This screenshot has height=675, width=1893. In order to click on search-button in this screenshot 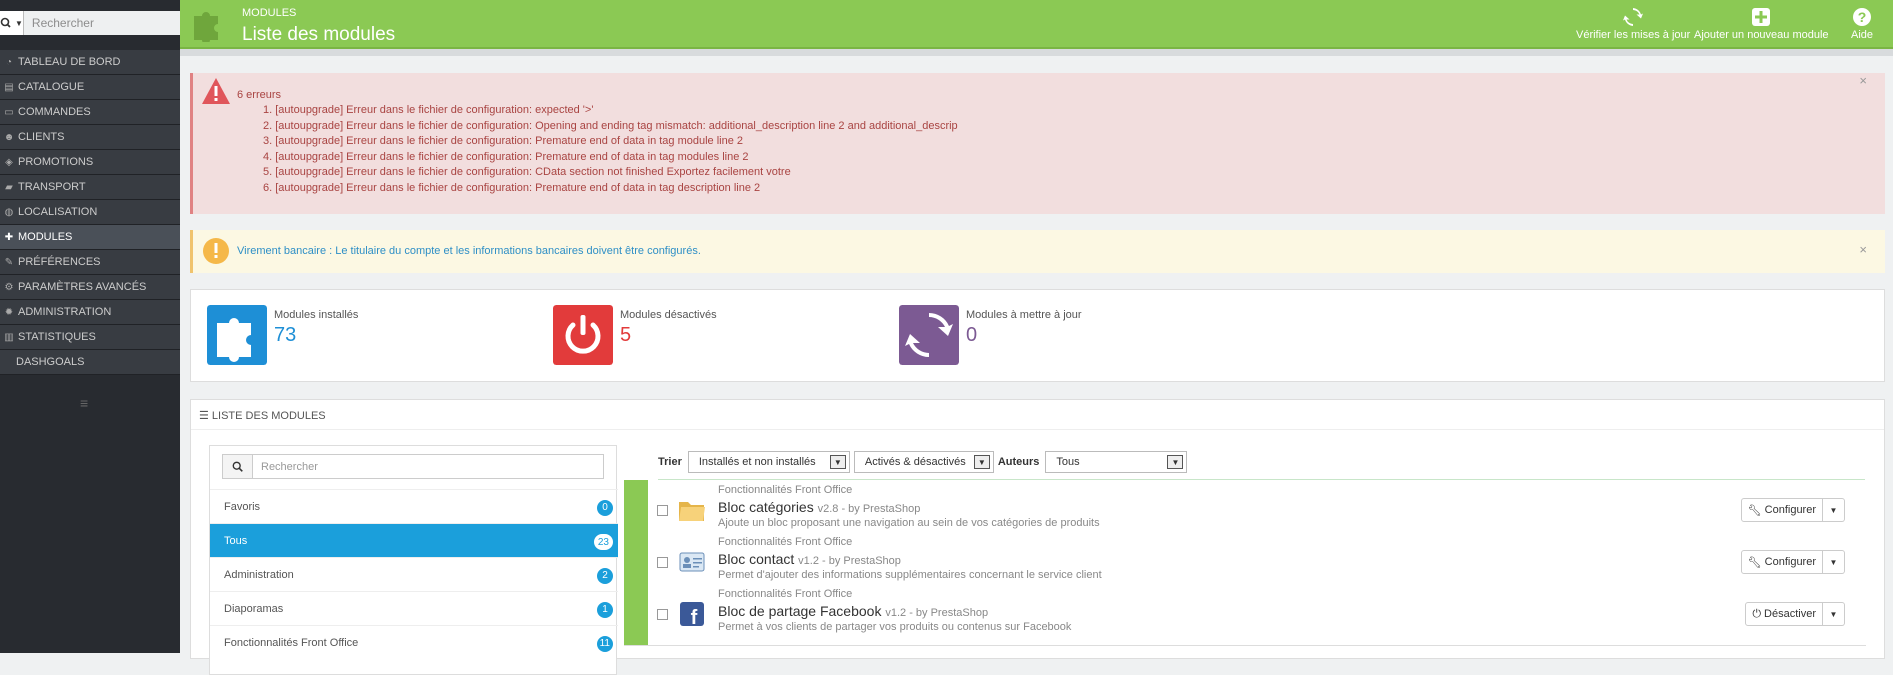, I will do `click(238, 466)`.